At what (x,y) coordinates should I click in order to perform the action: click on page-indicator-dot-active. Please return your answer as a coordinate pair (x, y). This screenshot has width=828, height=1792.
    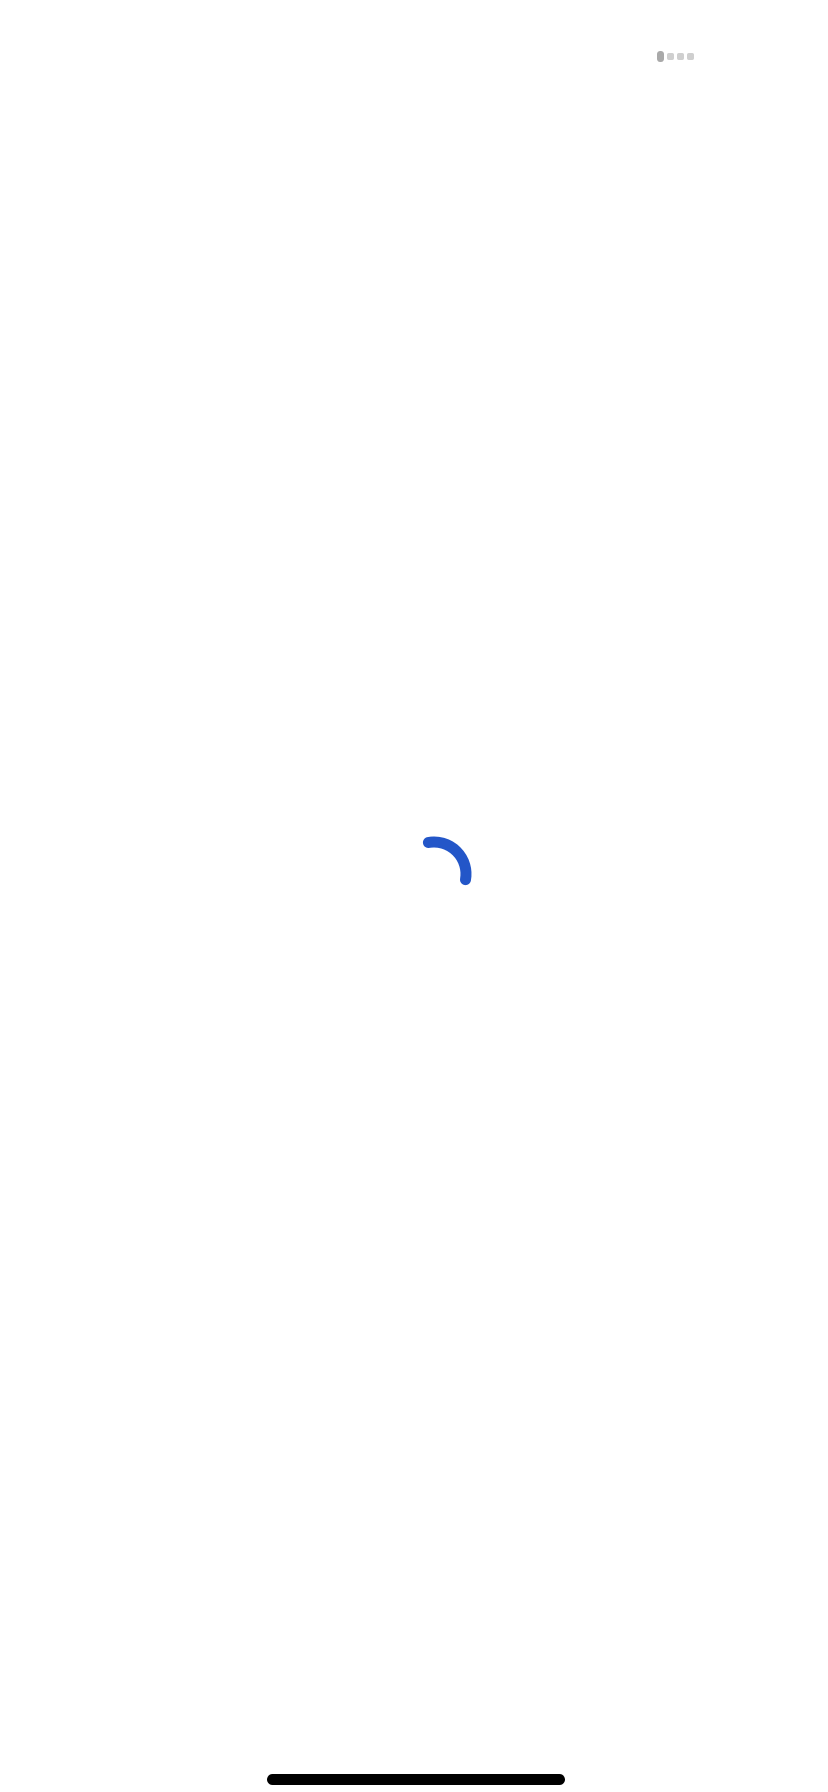
    Looking at the image, I should click on (660, 56).